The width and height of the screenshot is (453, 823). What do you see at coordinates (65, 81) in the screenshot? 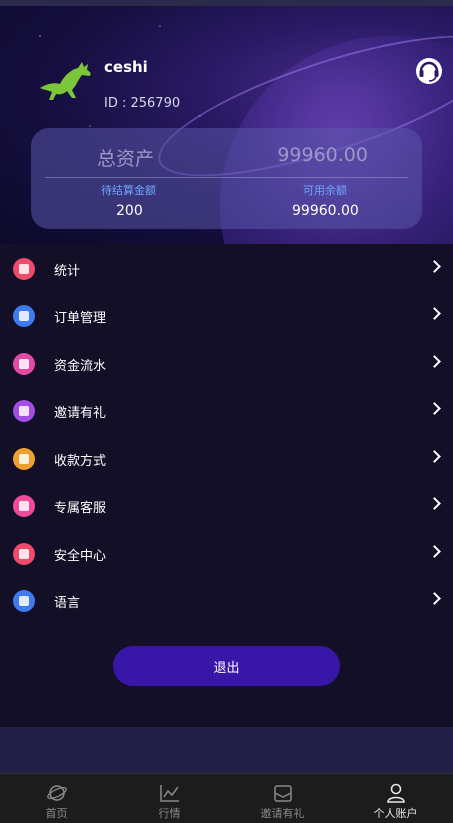
I see `kangaroo-avatar-icon` at bounding box center [65, 81].